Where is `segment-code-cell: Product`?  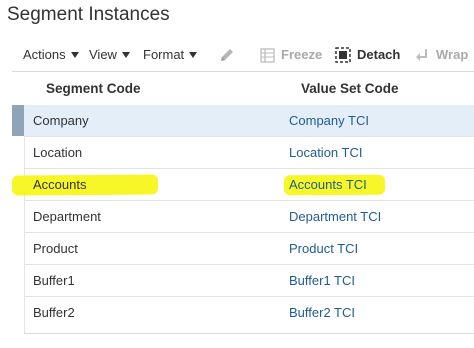 segment-code-cell: Product is located at coordinates (55, 248).